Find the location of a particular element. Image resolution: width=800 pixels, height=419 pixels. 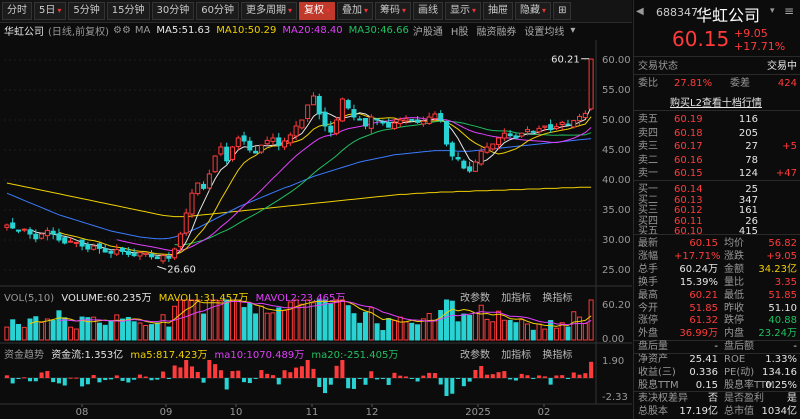

price-change-pct: +17.71% is located at coordinates (760, 46).